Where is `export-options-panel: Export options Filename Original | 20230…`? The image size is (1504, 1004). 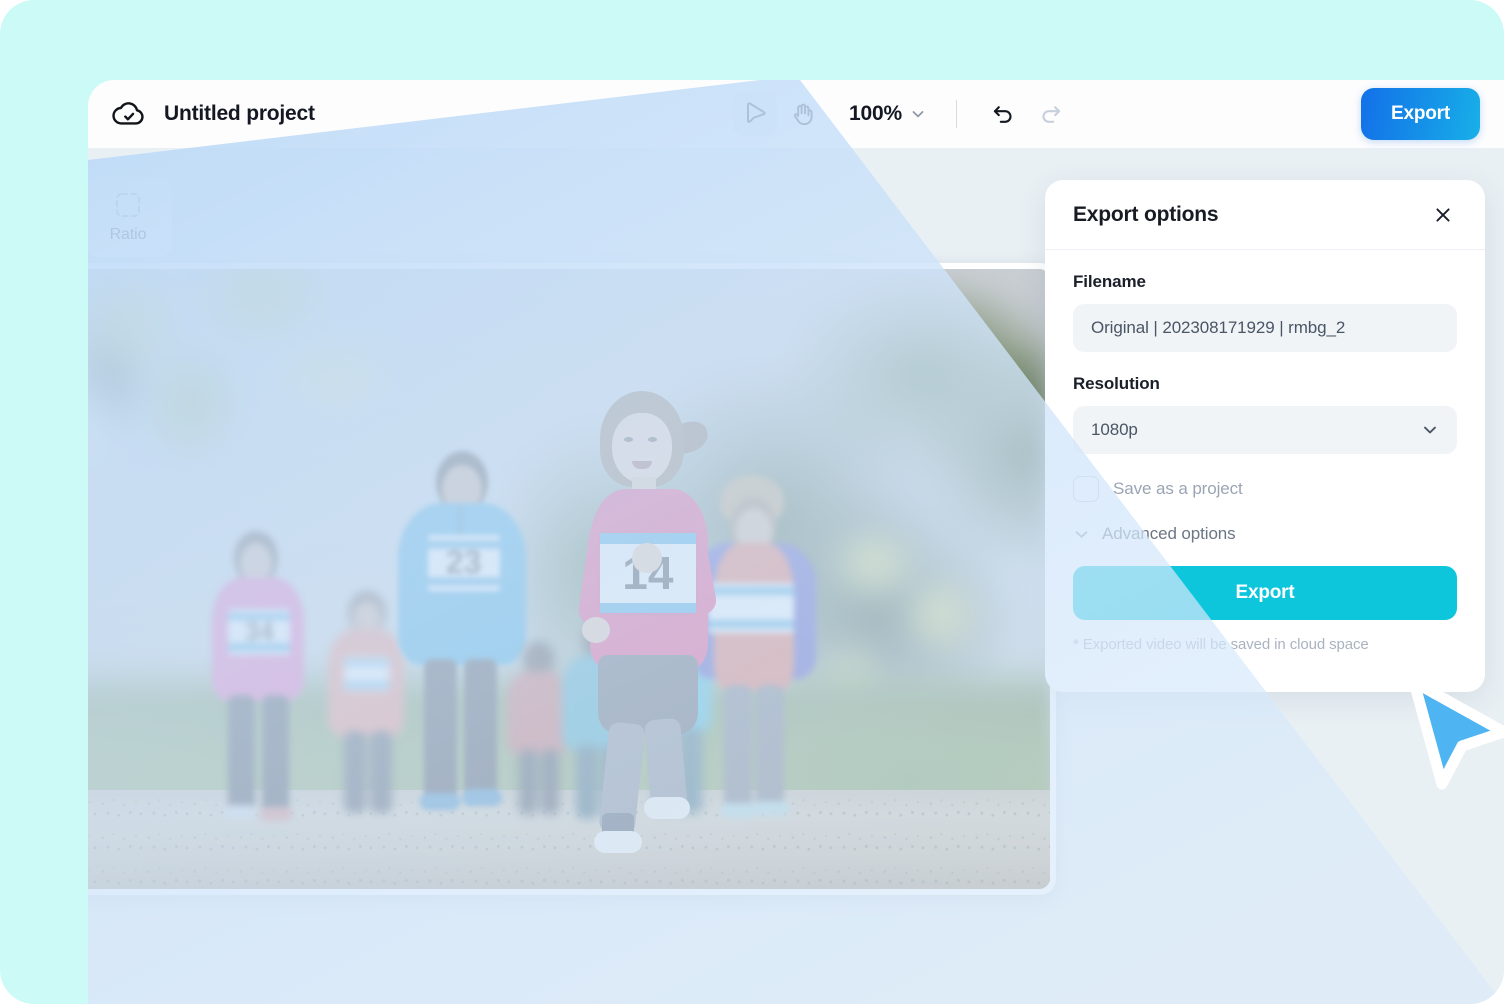
export-options-panel: Export options Filename Original | 20230… is located at coordinates (1265, 436).